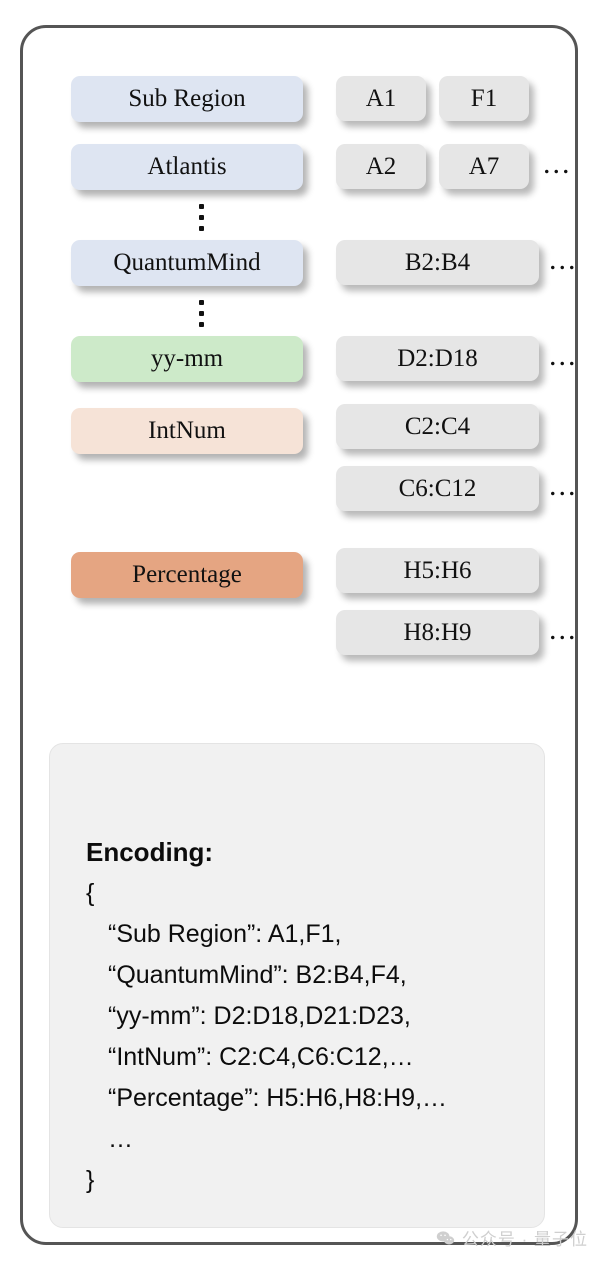 The image size is (602, 1264). Describe the element at coordinates (381, 98) in the screenshot. I see `range-chip-a1: A1` at that location.